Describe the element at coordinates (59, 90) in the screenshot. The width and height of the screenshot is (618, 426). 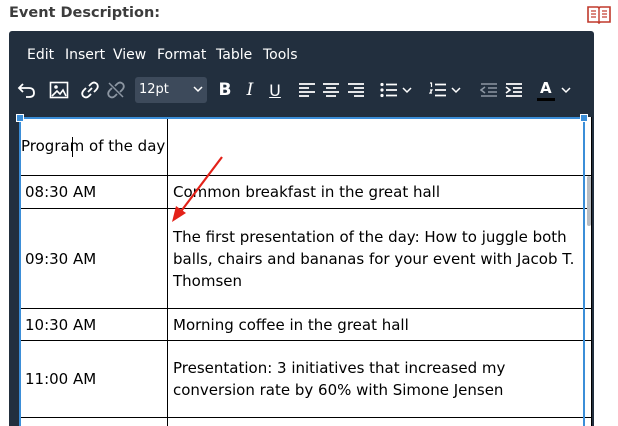
I see `image-icon` at that location.